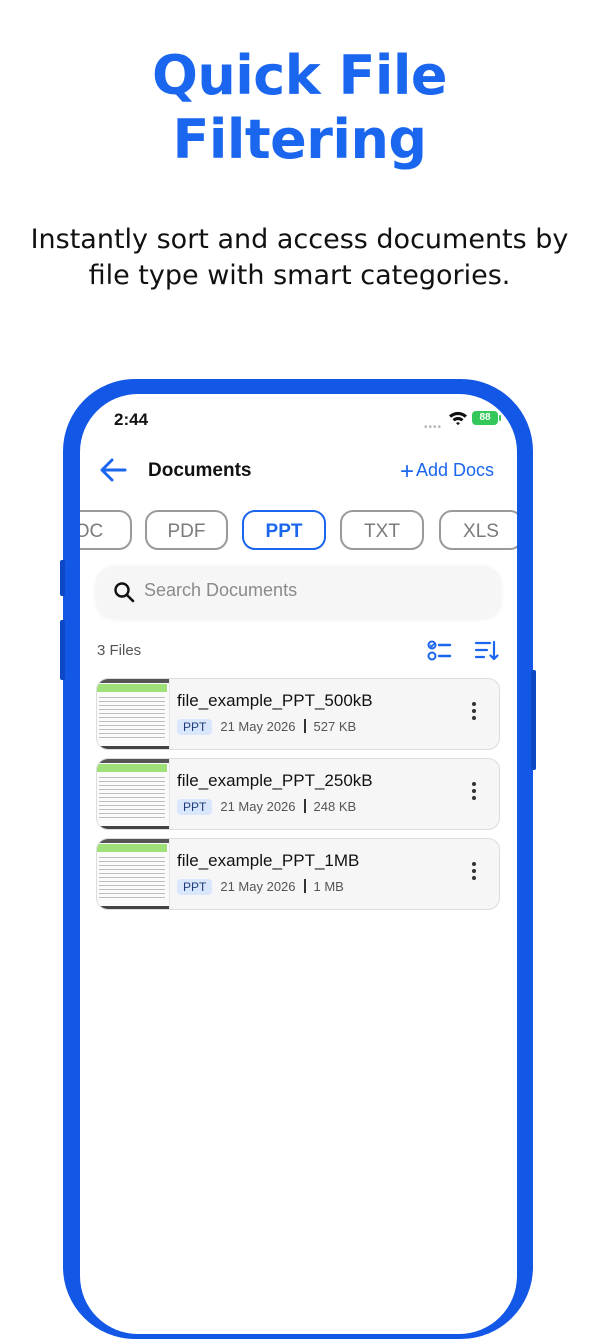  I want to click on headline-line-1: Quick File, so click(299, 75).